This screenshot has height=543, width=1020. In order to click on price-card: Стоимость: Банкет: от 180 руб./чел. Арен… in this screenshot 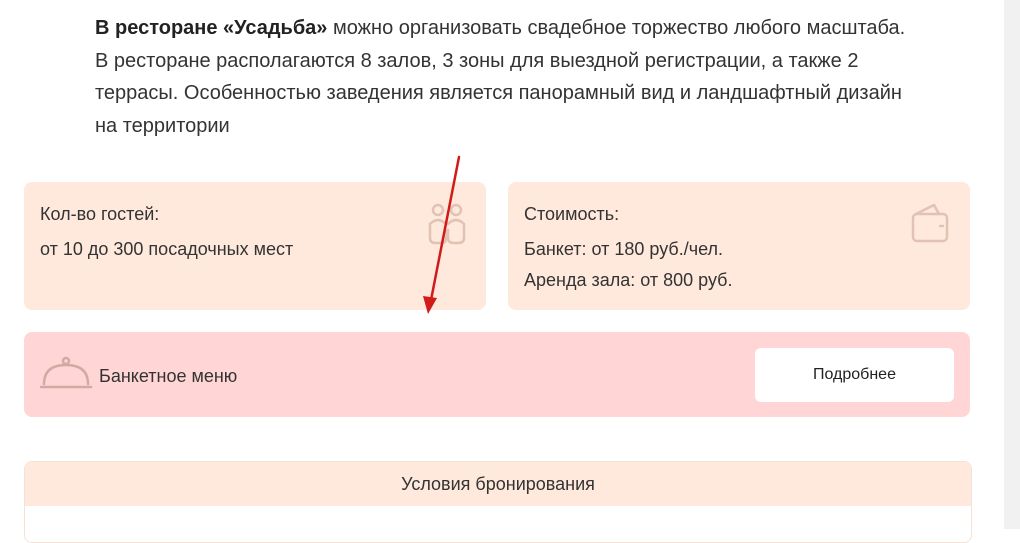, I will do `click(739, 246)`.